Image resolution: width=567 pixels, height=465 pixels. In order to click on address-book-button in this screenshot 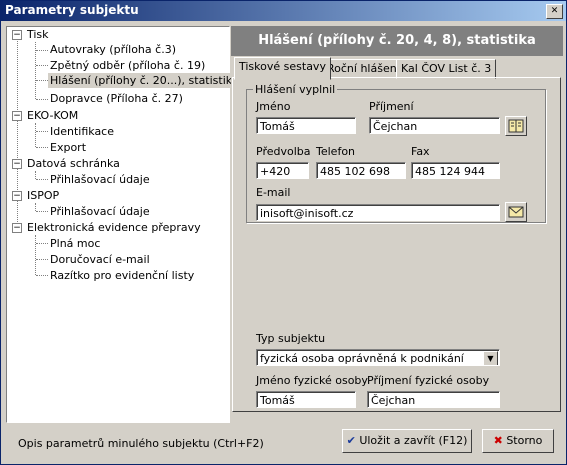, I will do `click(516, 126)`.